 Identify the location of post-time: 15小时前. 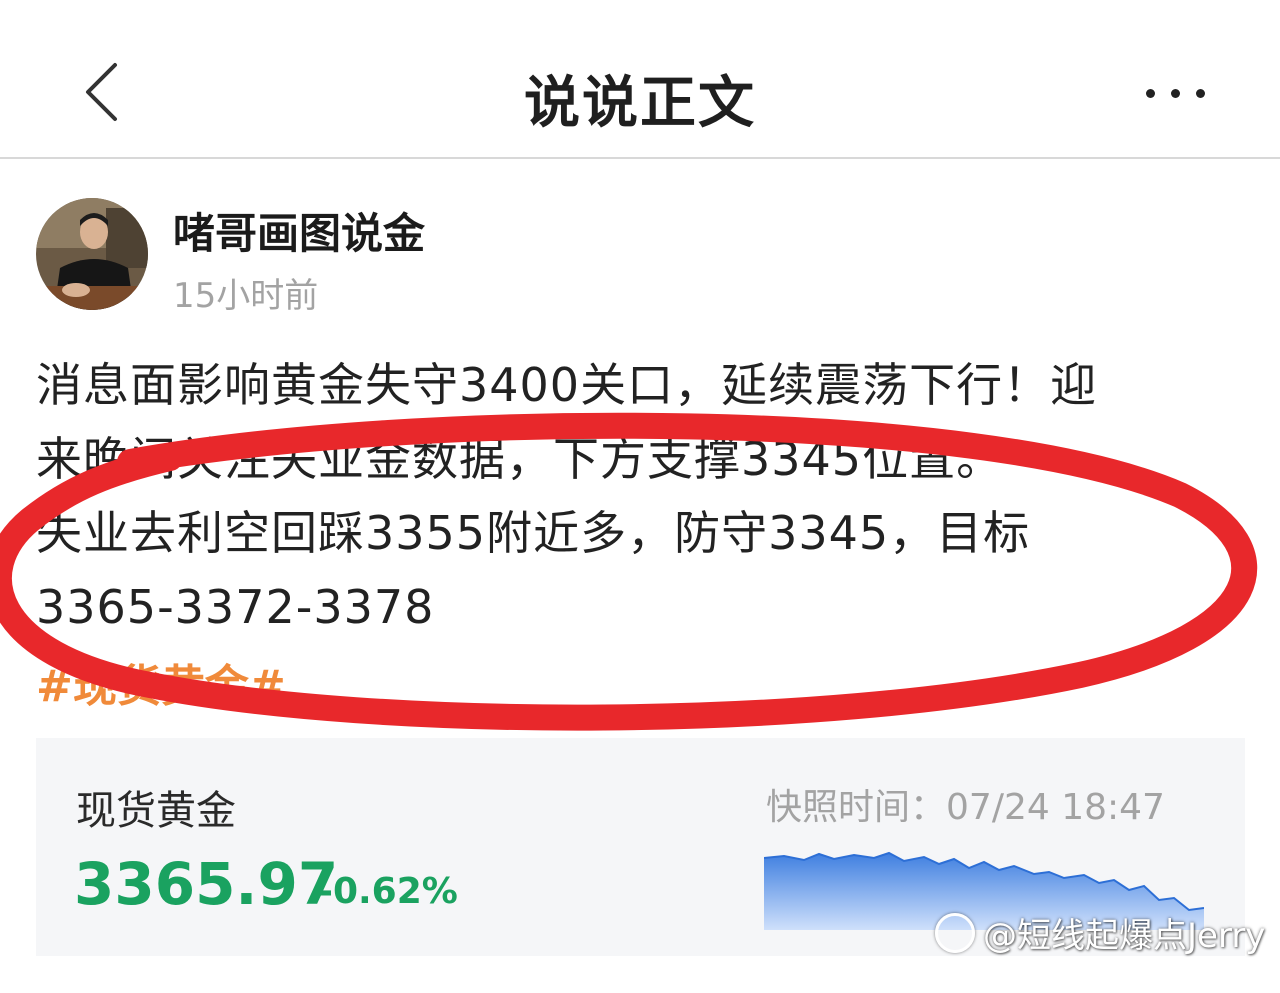
(246, 296).